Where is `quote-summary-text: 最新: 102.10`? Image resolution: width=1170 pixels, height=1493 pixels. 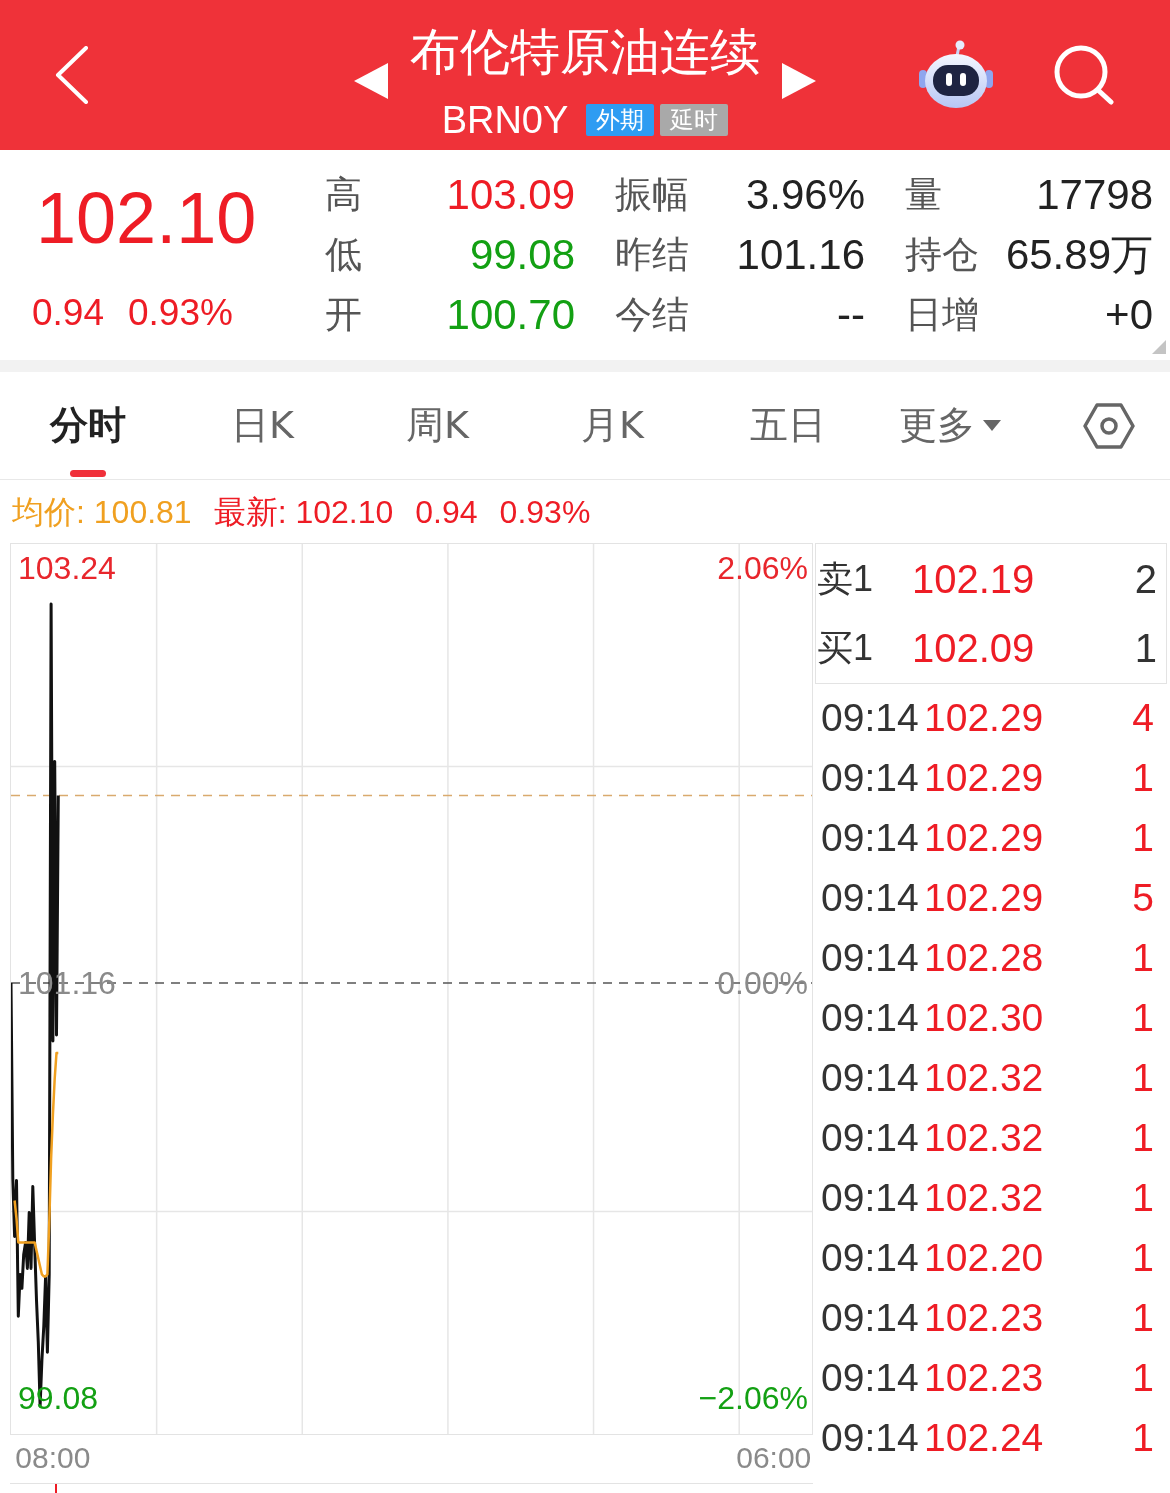 quote-summary-text: 最新: 102.10 is located at coordinates (303, 512).